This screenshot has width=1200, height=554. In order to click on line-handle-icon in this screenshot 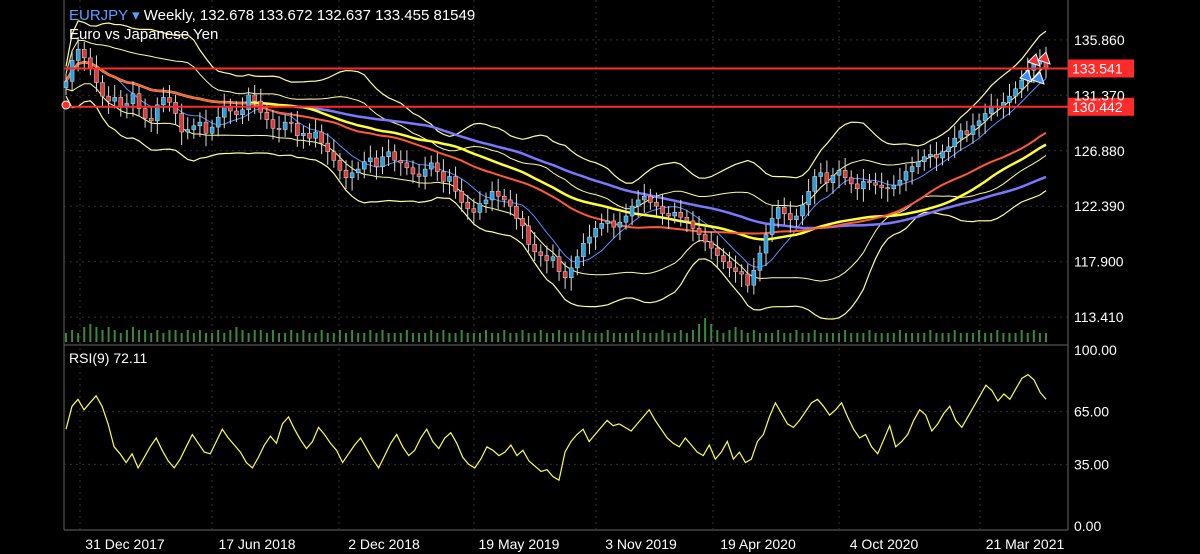, I will do `click(66, 105)`.